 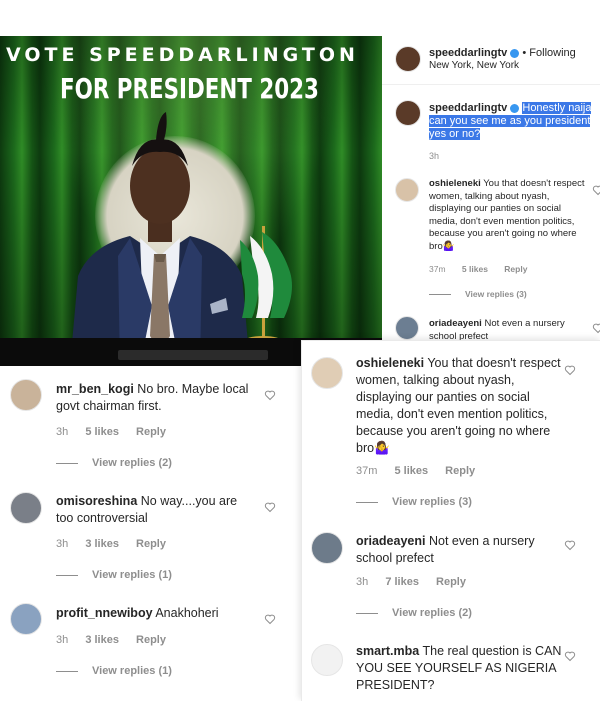 What do you see at coordinates (160, 239) in the screenshot?
I see `candidate-portrait` at bounding box center [160, 239].